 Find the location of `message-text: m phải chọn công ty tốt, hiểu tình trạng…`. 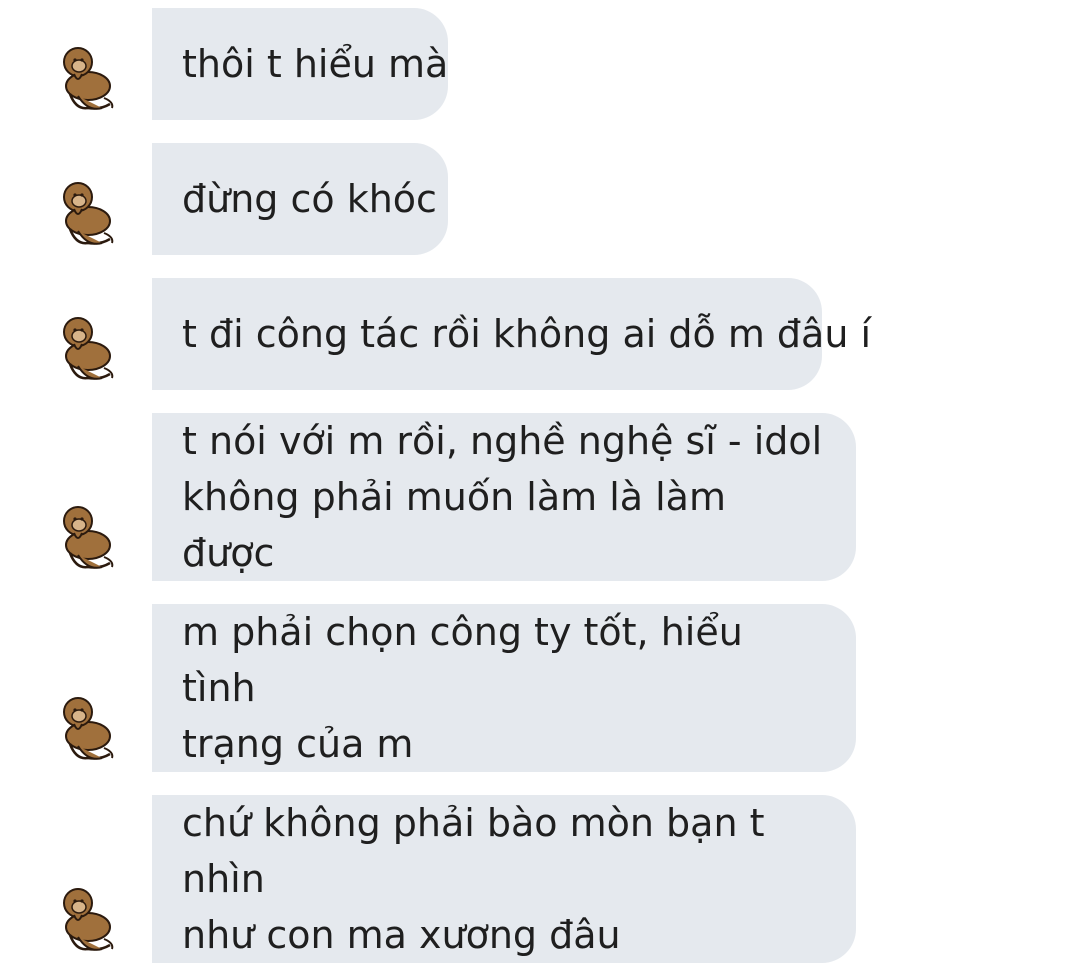

message-text: m phải chọn công ty tốt, hiểu tình trạng… is located at coordinates (462, 688).